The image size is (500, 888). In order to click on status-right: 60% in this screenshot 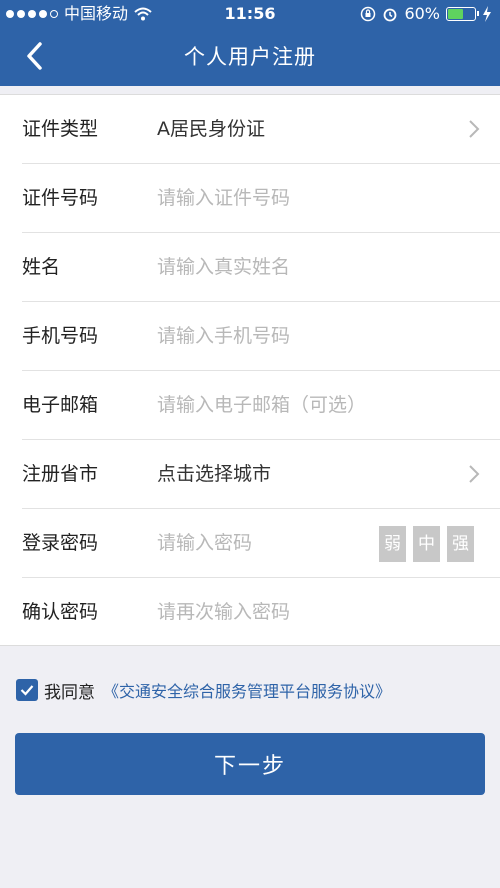, I will do `click(426, 14)`.